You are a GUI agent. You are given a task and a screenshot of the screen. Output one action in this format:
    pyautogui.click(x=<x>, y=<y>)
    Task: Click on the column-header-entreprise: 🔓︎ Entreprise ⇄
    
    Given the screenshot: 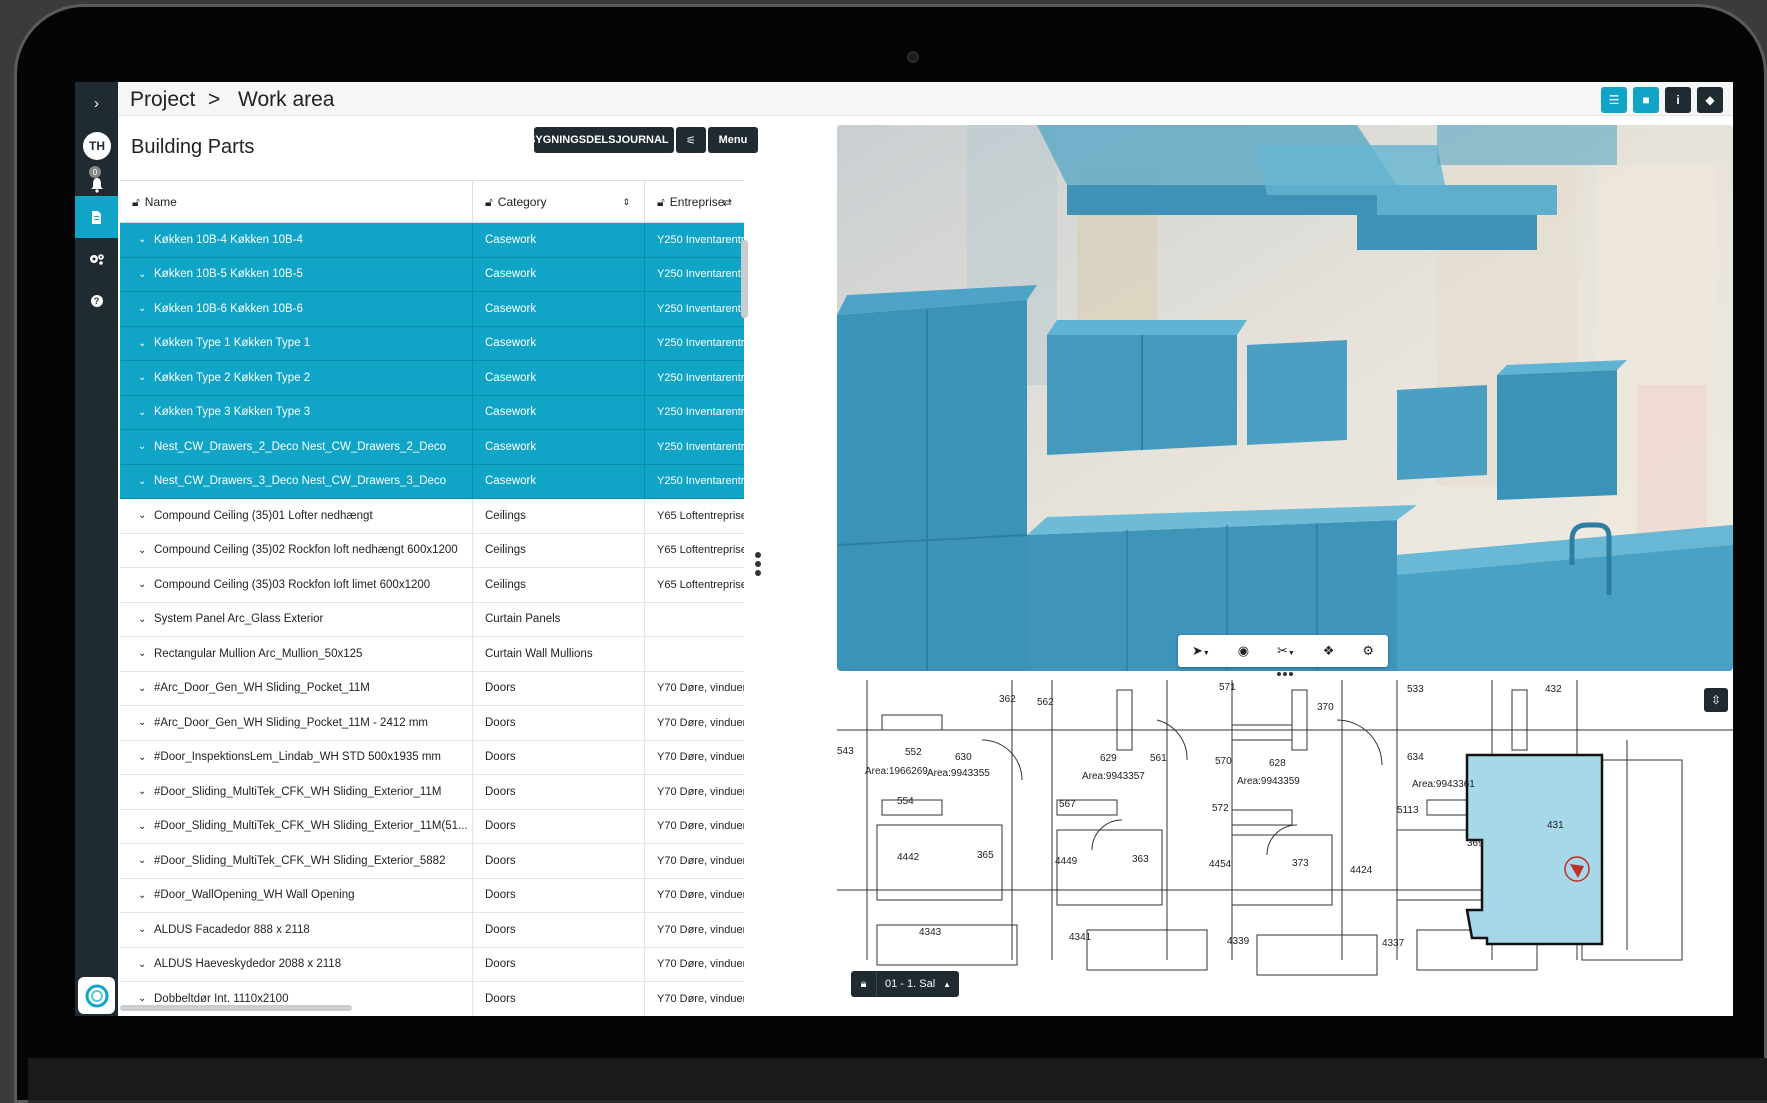 What is the action you would take?
    pyautogui.click(x=694, y=202)
    